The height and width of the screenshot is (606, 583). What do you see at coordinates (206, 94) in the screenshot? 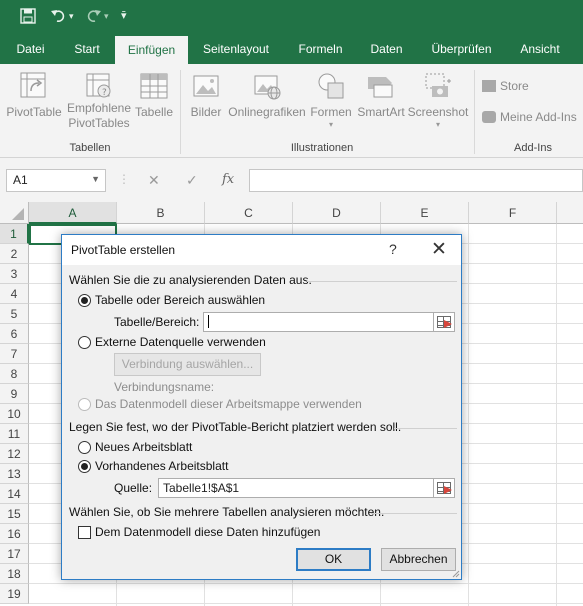
I see `pictures-button: Bilder` at bounding box center [206, 94].